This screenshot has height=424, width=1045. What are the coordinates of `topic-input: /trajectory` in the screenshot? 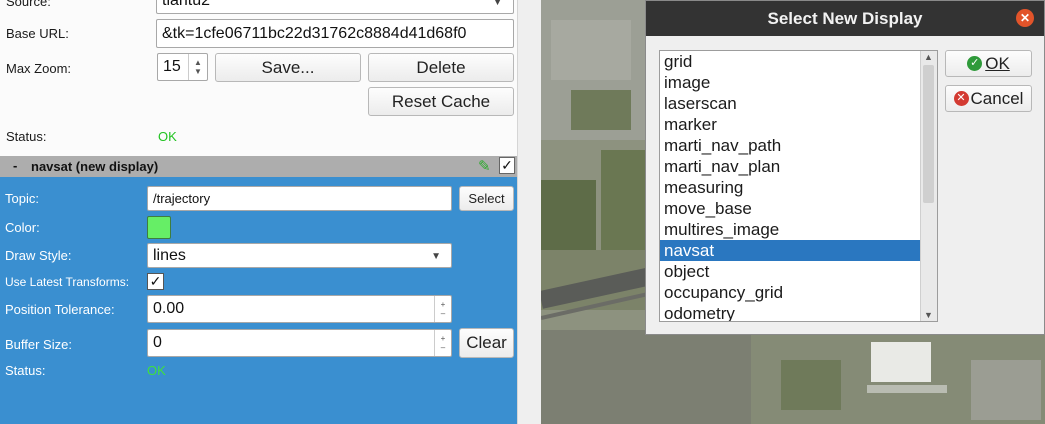 It's located at (299, 198).